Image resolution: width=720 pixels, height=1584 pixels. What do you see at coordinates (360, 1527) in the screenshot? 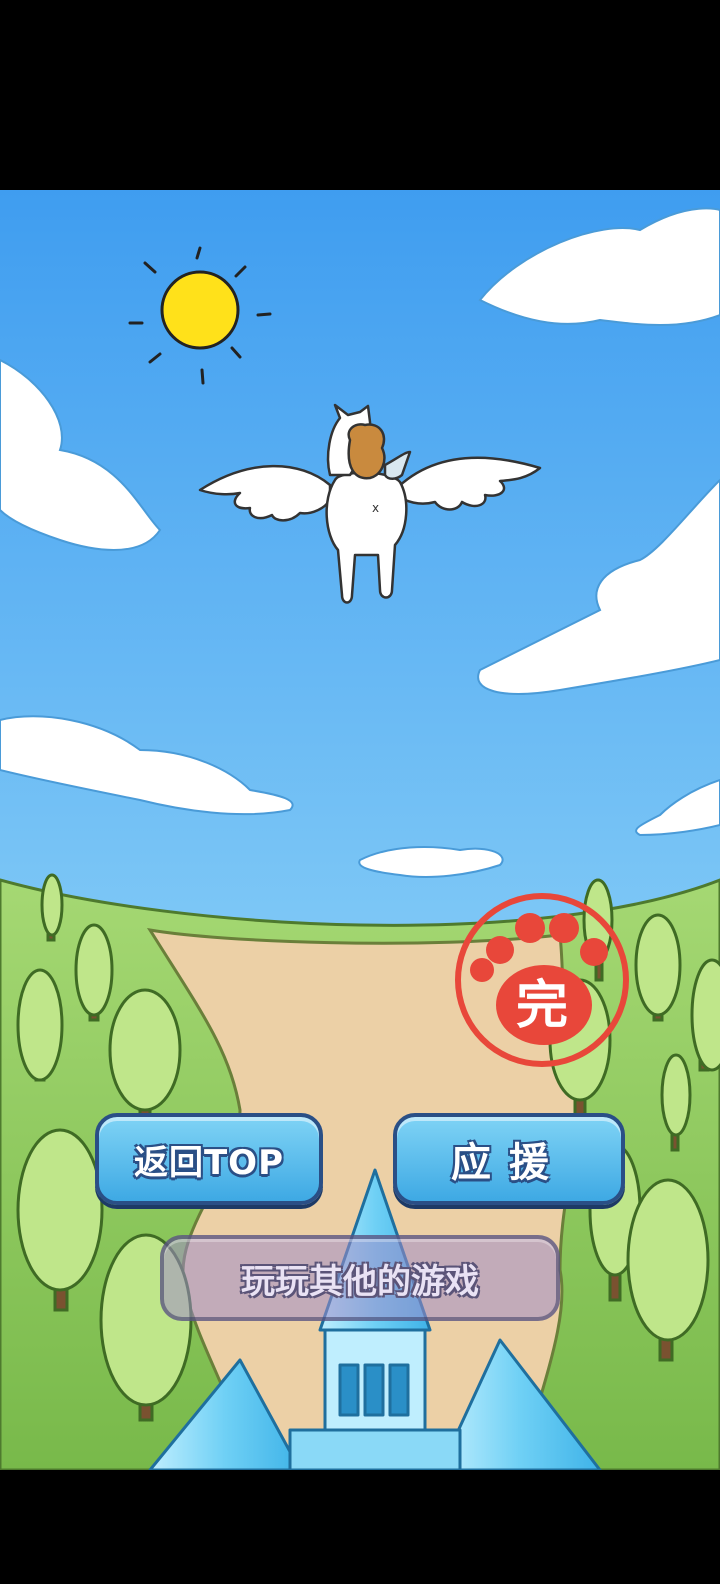
I see `bottom-black-bar` at bounding box center [360, 1527].